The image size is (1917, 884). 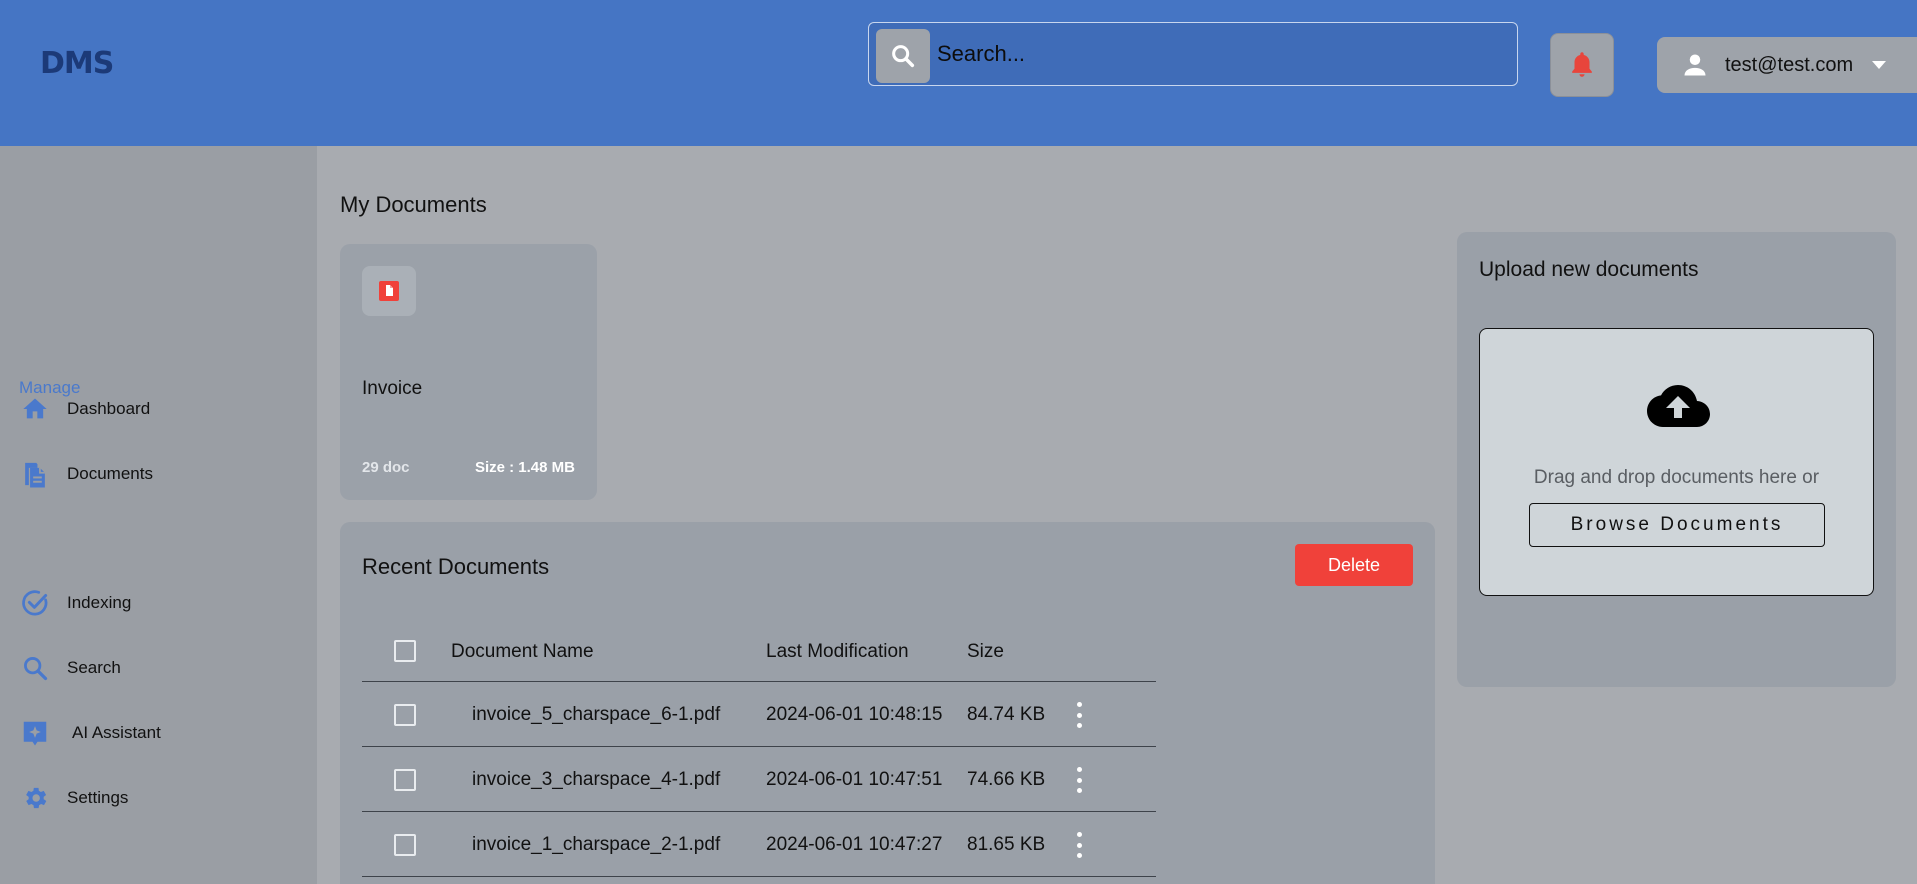 I want to click on sidebar-item-label: Documents, so click(x=110, y=473).